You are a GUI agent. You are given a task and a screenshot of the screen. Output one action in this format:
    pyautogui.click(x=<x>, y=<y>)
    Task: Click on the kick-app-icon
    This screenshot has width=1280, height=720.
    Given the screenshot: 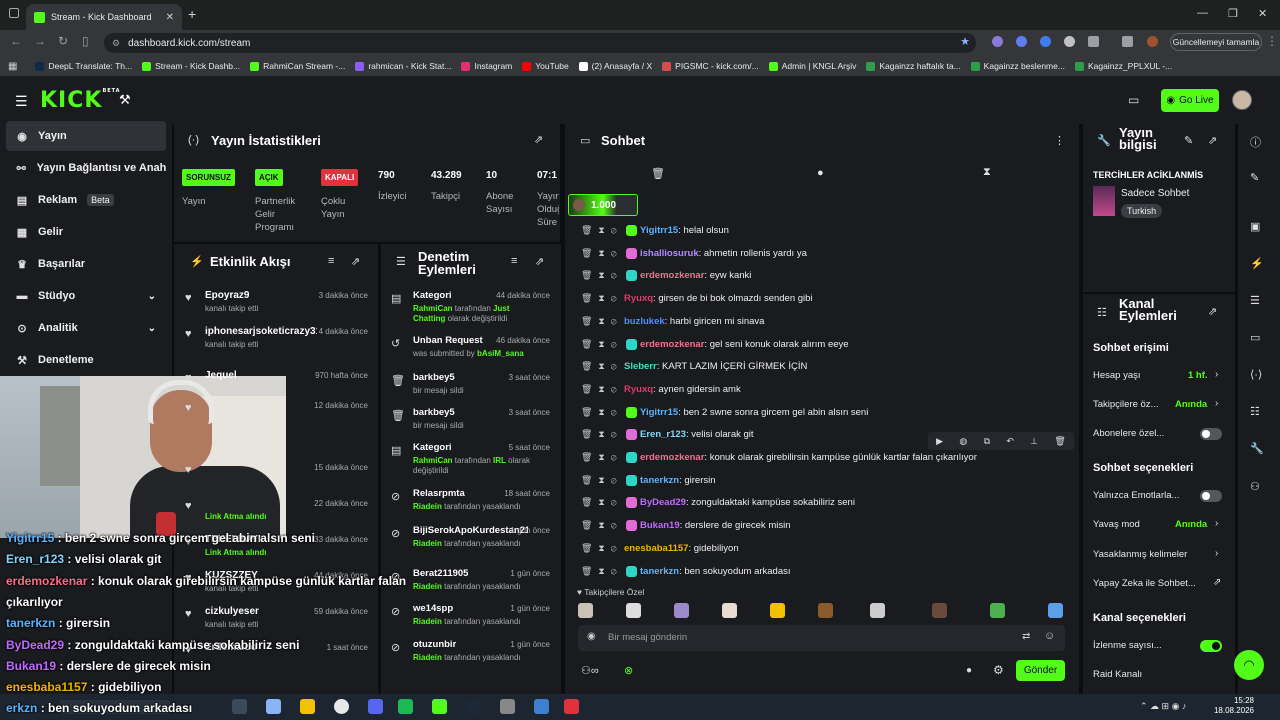 What is the action you would take?
    pyautogui.click(x=439, y=706)
    